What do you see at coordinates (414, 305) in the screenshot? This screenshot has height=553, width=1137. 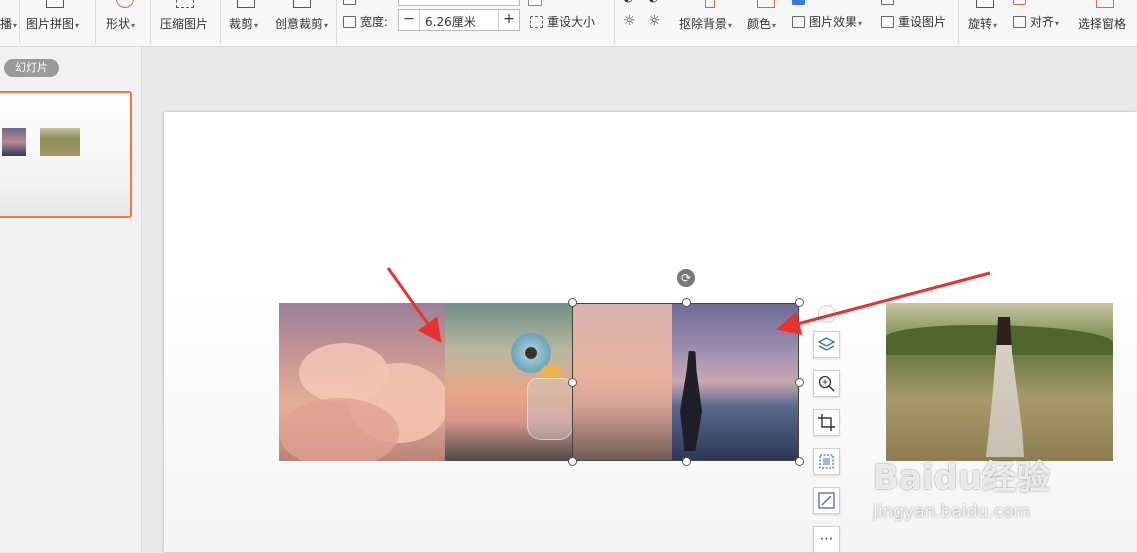 I see `red-arrow-left` at bounding box center [414, 305].